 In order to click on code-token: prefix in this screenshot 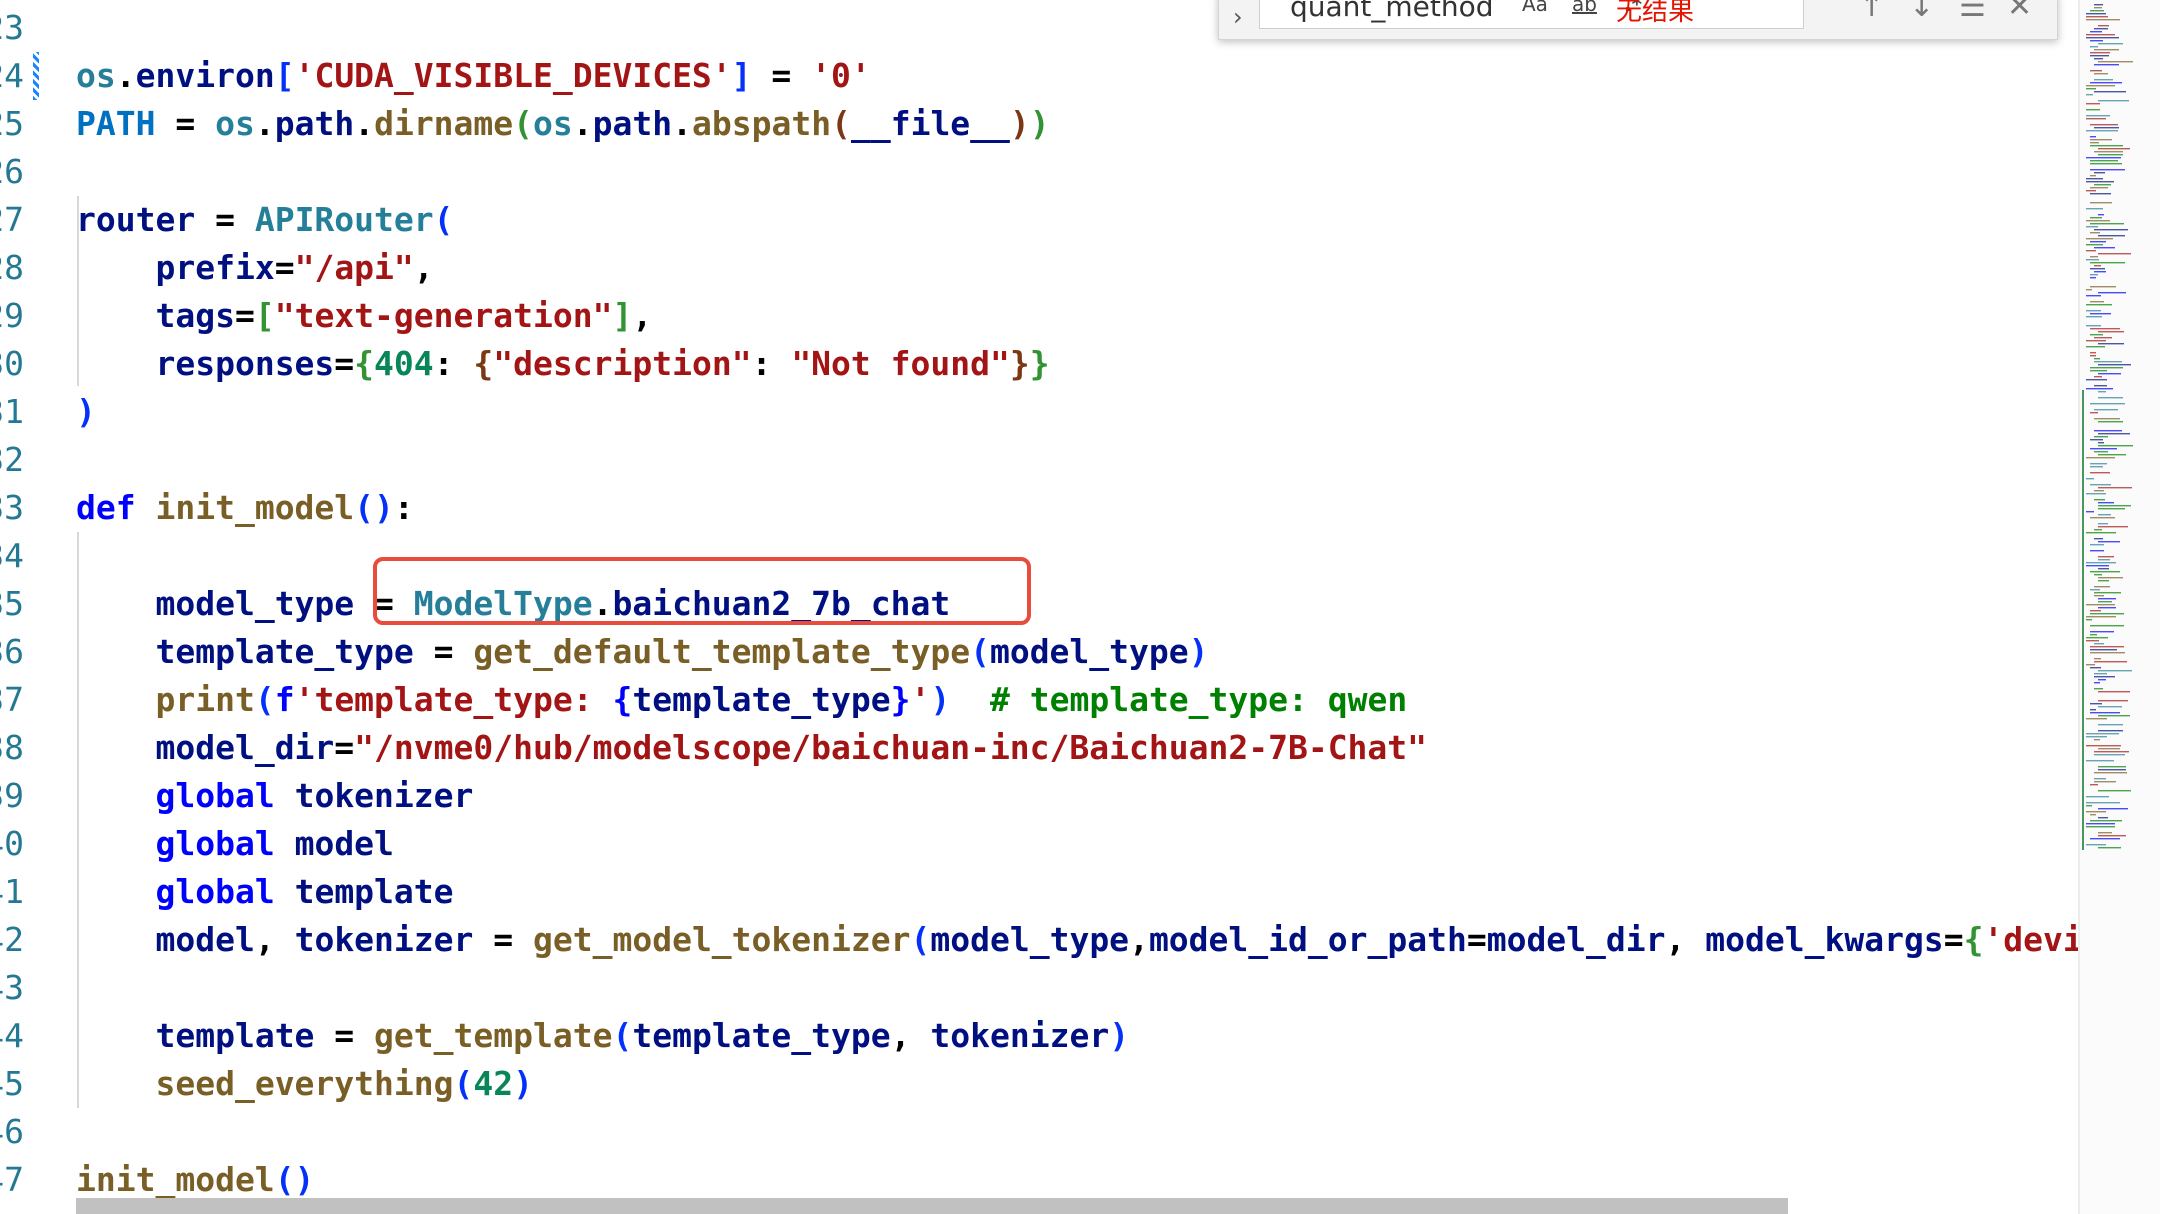, I will do `click(215, 267)`.